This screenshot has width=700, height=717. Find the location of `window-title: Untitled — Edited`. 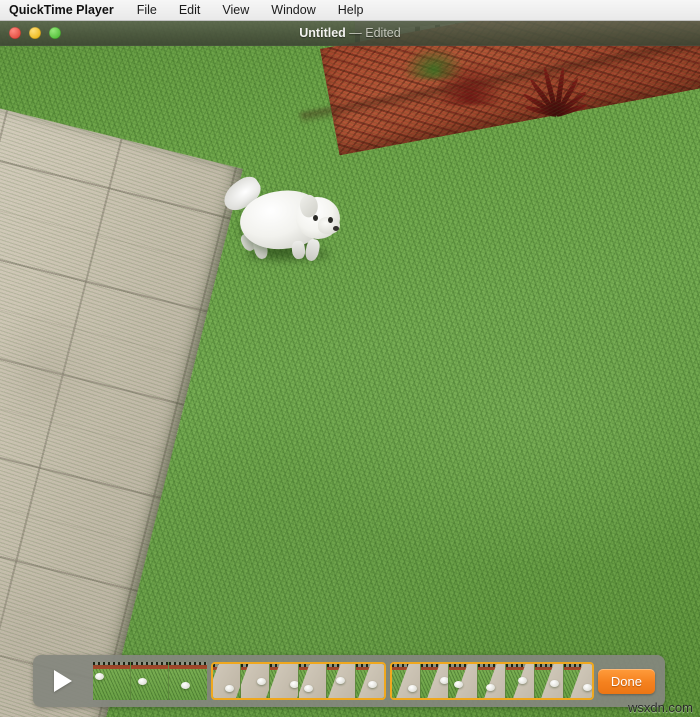

window-title: Untitled — Edited is located at coordinates (350, 33).